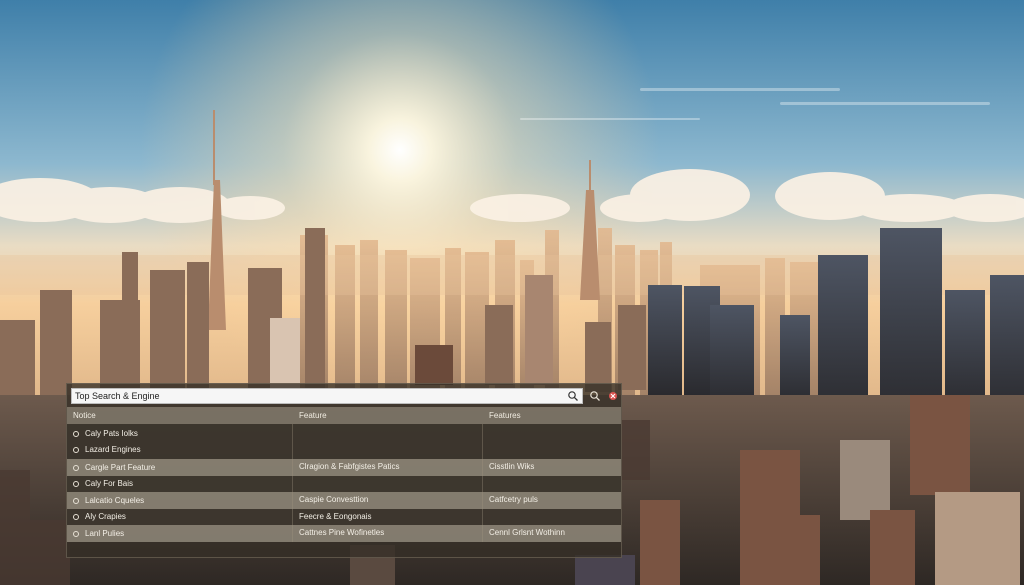 Image resolution: width=1024 pixels, height=585 pixels. I want to click on item-label: Lanl Pulies, so click(105, 533).